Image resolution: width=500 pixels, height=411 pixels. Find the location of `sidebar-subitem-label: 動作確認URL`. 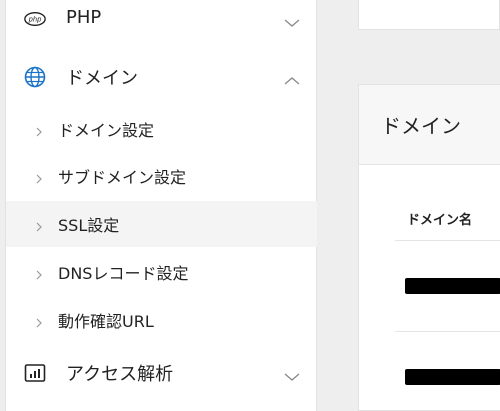

sidebar-subitem-label: 動作確認URL is located at coordinates (106, 321).